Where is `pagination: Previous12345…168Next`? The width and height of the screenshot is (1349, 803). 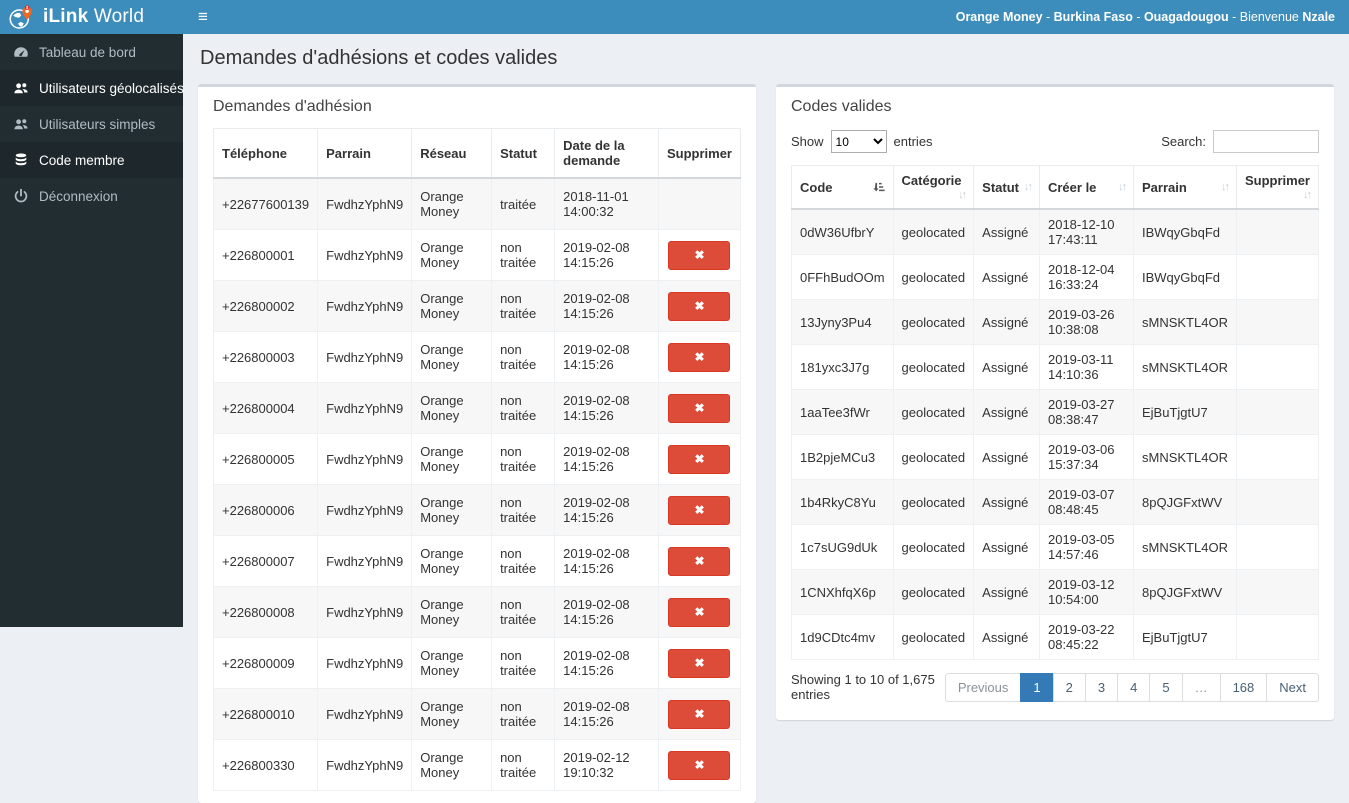 pagination: Previous12345…168Next is located at coordinates (1132, 687).